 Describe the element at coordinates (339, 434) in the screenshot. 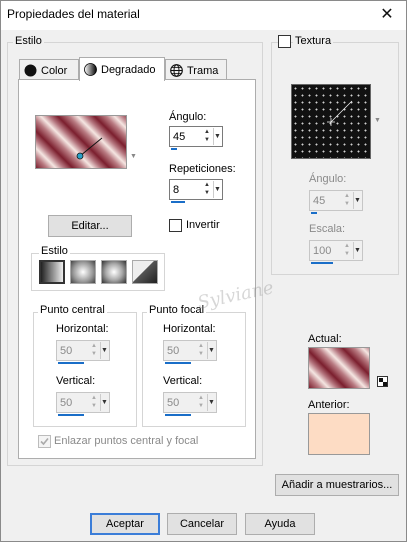

I see `previous-swatch` at that location.